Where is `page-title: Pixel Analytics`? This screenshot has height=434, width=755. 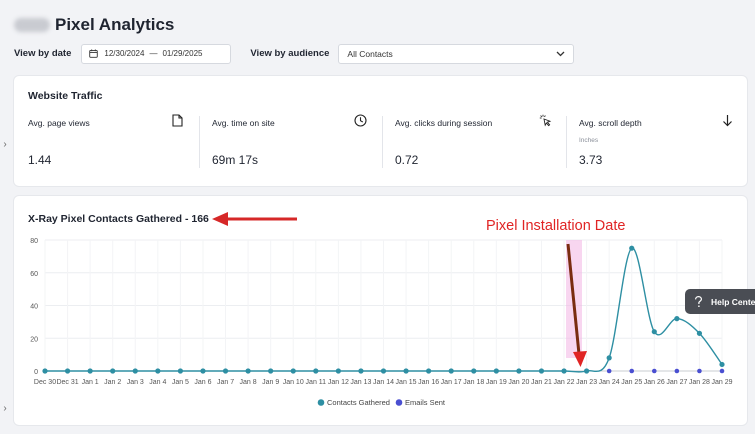
page-title: Pixel Analytics is located at coordinates (115, 24).